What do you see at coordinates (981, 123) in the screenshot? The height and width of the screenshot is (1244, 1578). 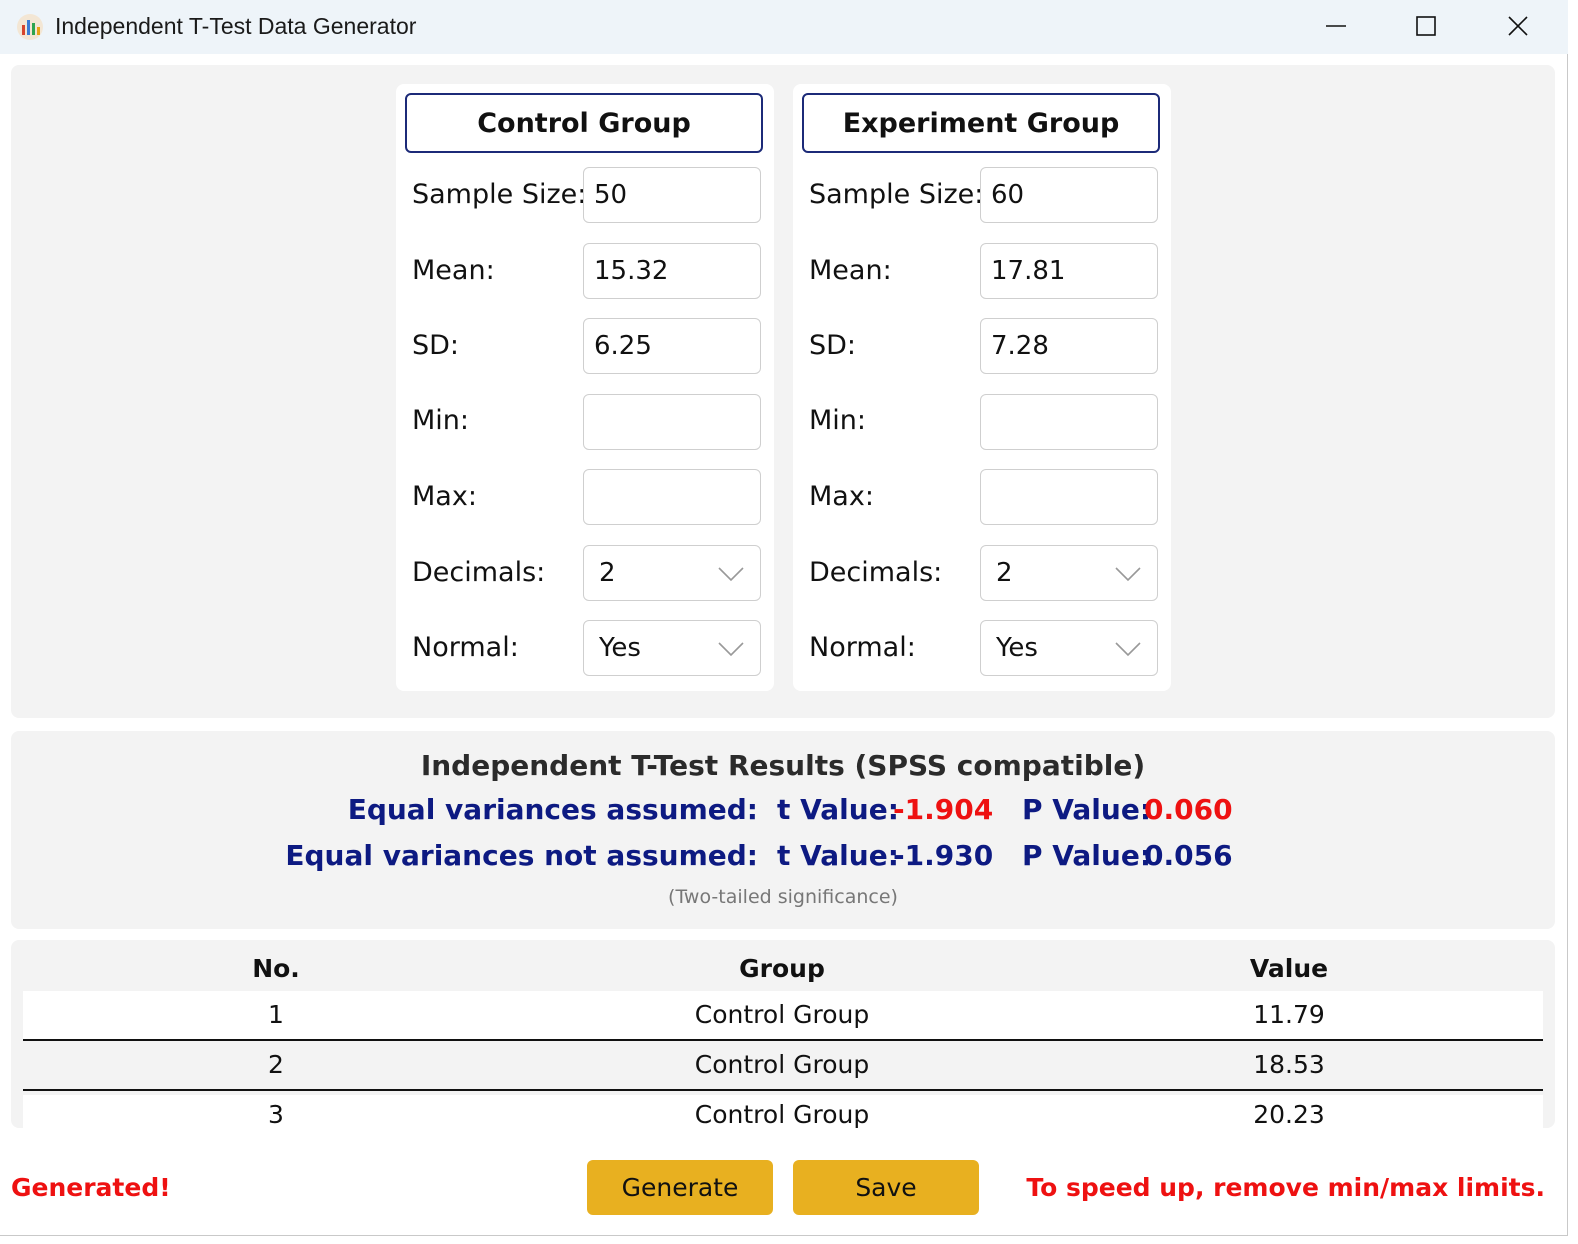 I see `group-header: Experiment Group` at bounding box center [981, 123].